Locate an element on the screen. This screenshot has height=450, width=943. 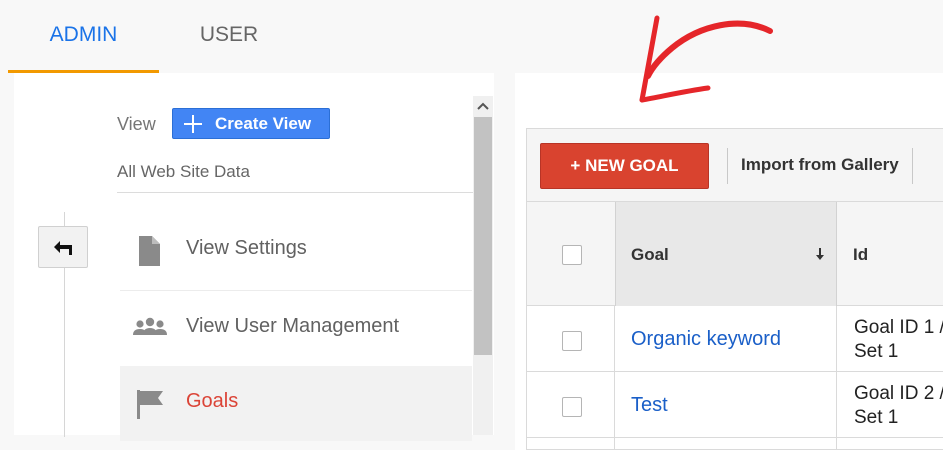
tab-user: USER is located at coordinates (229, 36).